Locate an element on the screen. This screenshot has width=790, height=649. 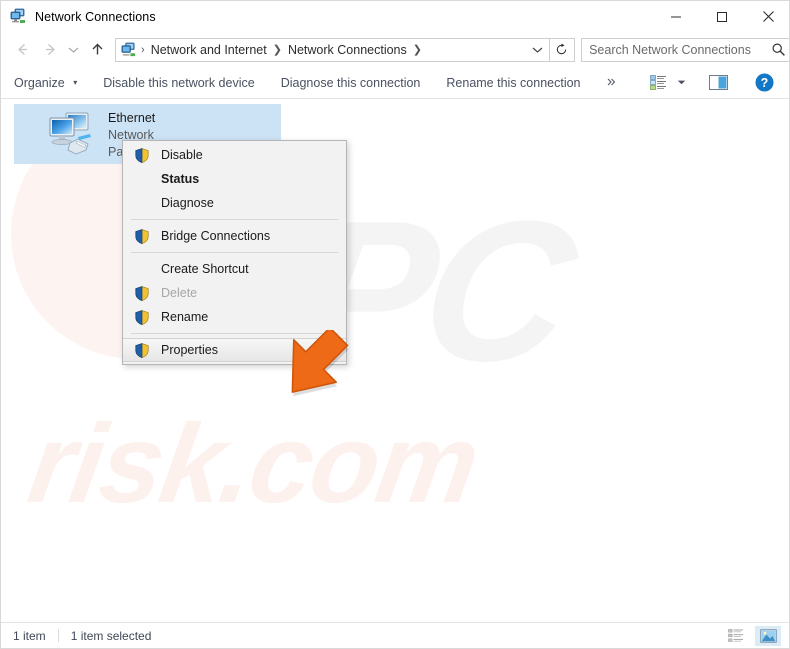
context-menu-item-properties: Properties is located at coordinates (234, 350).